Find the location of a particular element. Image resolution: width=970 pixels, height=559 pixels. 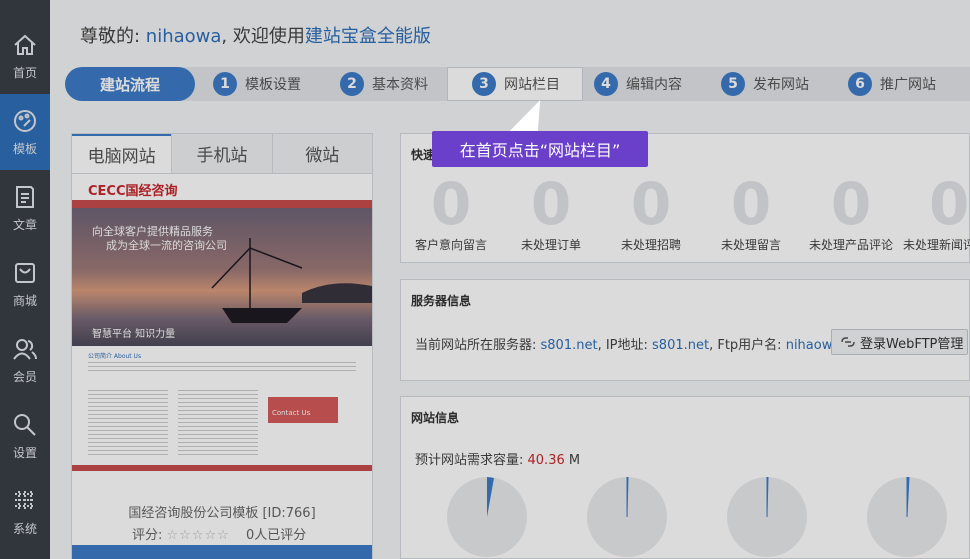

step-label: 模板设置 is located at coordinates (273, 85).